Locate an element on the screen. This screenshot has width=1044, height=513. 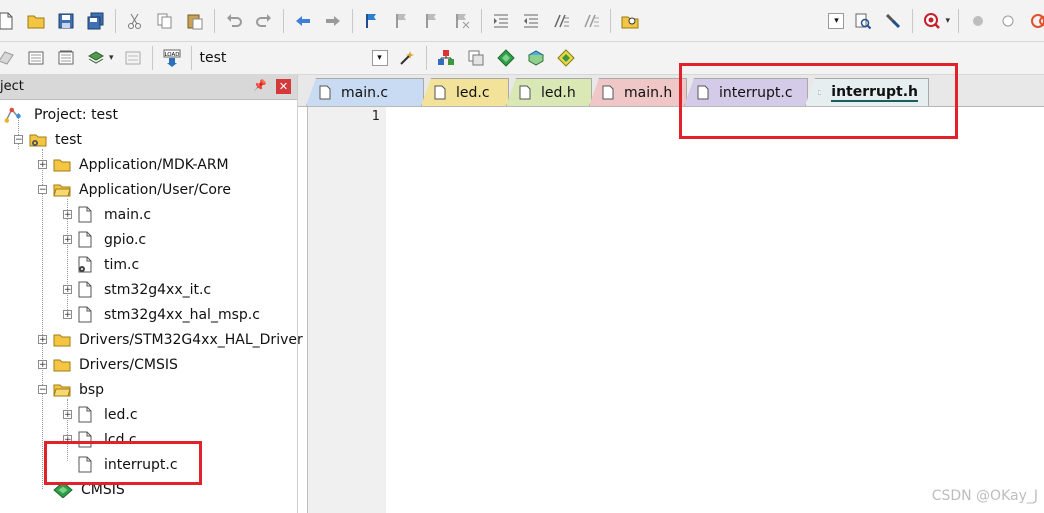
select-packs-icon is located at coordinates (566, 58).